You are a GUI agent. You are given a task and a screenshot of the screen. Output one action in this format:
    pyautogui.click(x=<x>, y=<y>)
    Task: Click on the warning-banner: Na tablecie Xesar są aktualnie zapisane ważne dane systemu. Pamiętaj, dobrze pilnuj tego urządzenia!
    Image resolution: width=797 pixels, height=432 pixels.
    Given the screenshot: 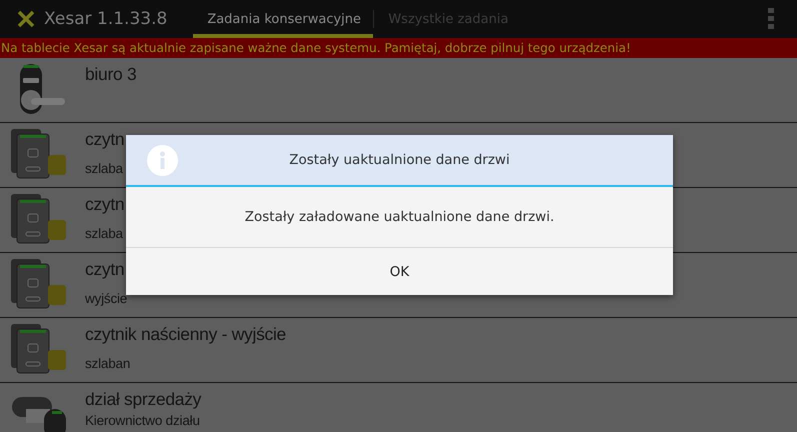 What is the action you would take?
    pyautogui.click(x=398, y=48)
    